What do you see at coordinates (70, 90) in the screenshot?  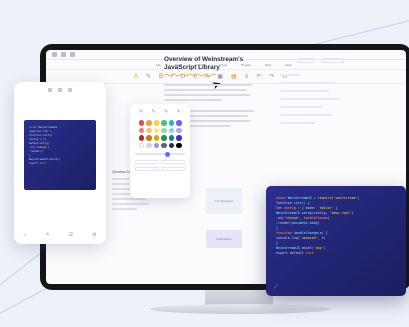 I see `more-icon` at bounding box center [70, 90].